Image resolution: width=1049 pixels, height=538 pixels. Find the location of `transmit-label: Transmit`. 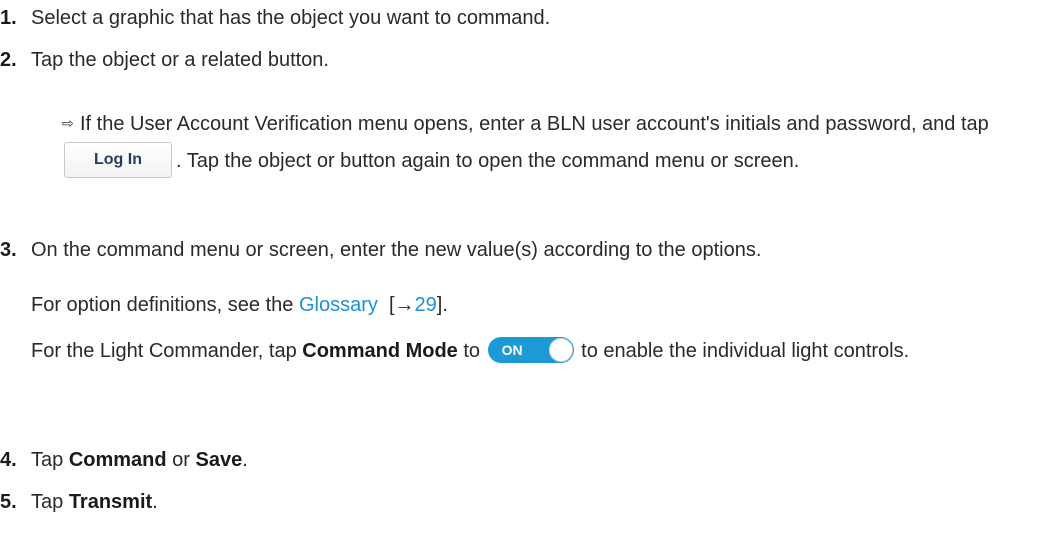

transmit-label: Transmit is located at coordinates (110, 502).